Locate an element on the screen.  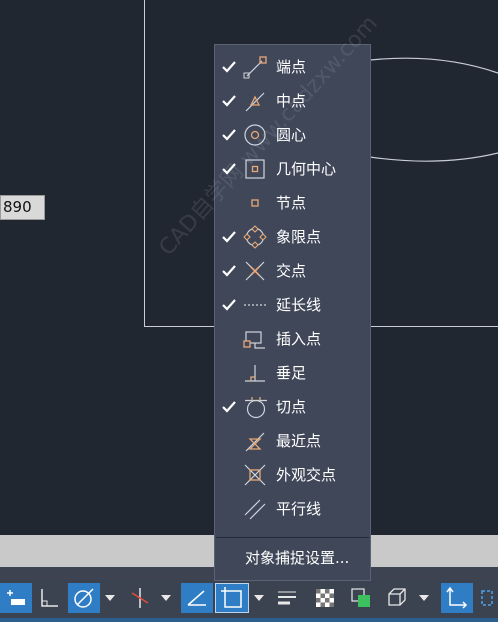
endpoint-icon is located at coordinates (255, 67).